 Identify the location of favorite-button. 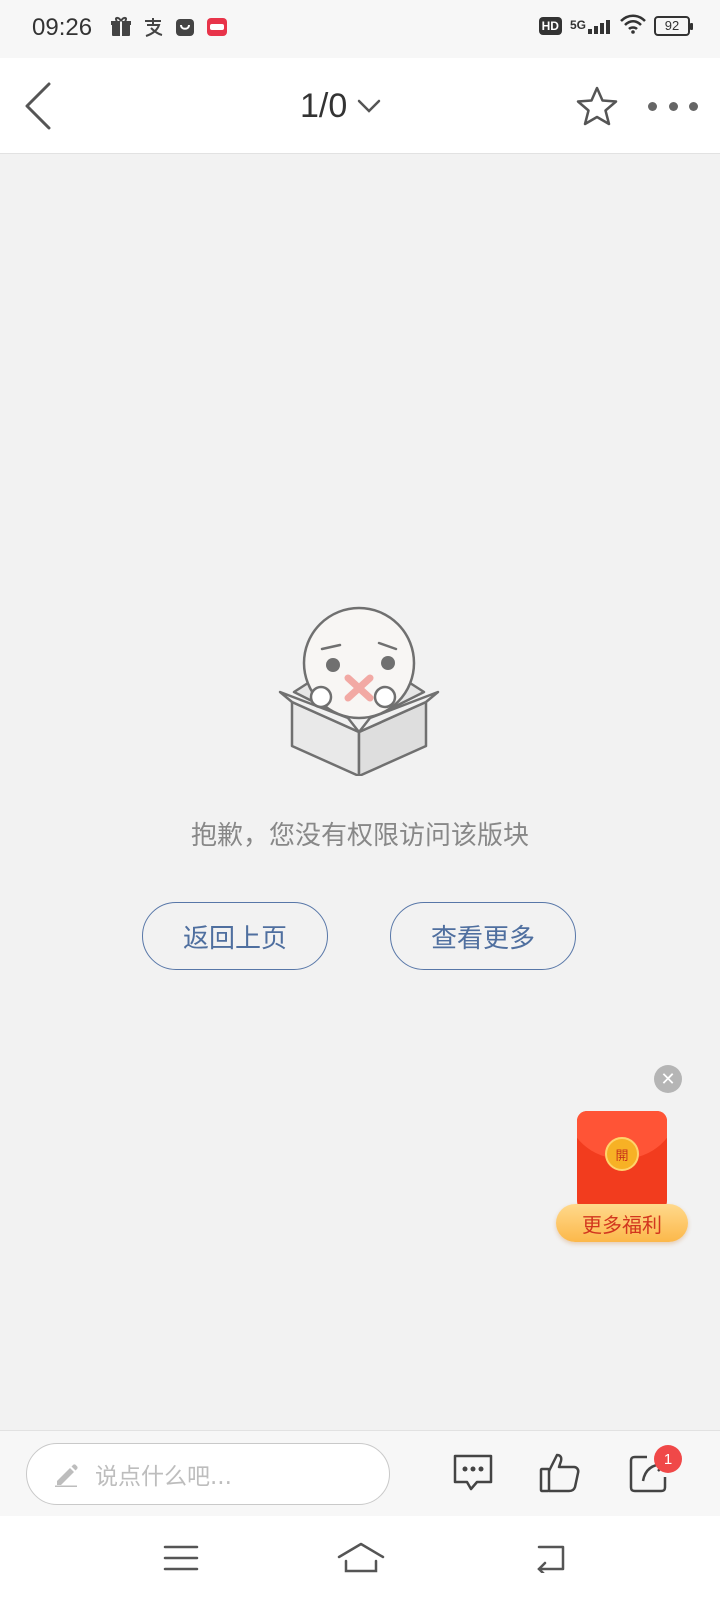
(597, 107).